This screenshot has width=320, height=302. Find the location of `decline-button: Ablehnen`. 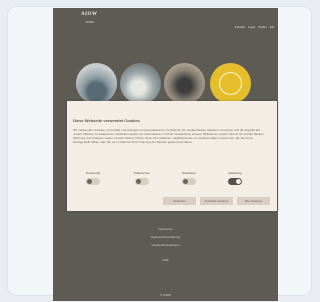

decline-button: Ablehnen is located at coordinates (179, 201).